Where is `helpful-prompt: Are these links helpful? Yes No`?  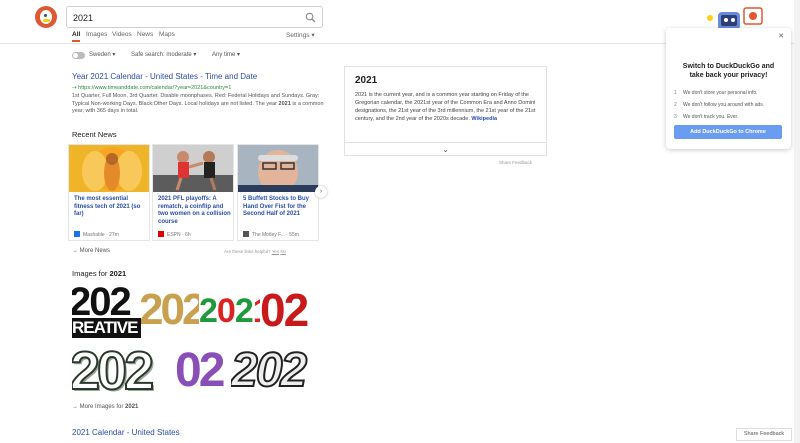 helpful-prompt: Are these links helpful? Yes No is located at coordinates (255, 251).